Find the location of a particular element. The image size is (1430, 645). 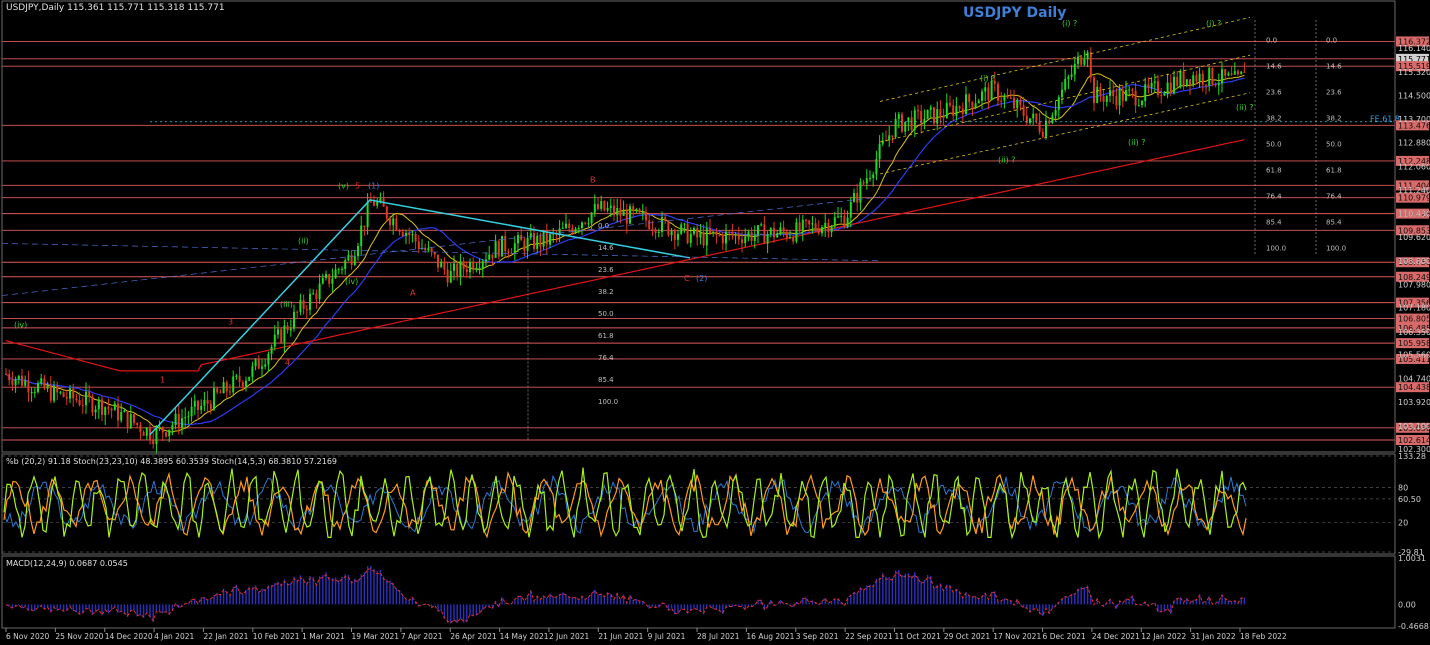

fib-label-mid: 100.0 is located at coordinates (1276, 249).